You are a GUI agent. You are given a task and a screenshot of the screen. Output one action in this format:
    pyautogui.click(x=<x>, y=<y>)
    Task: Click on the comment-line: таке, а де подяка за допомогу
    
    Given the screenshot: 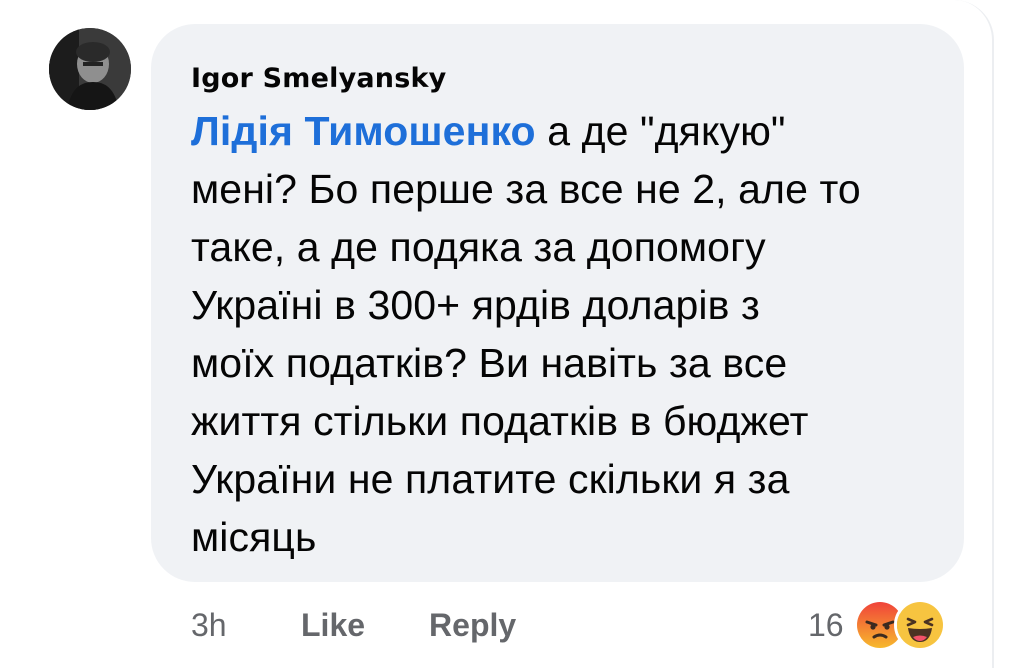 What is the action you would take?
    pyautogui.click(x=478, y=247)
    